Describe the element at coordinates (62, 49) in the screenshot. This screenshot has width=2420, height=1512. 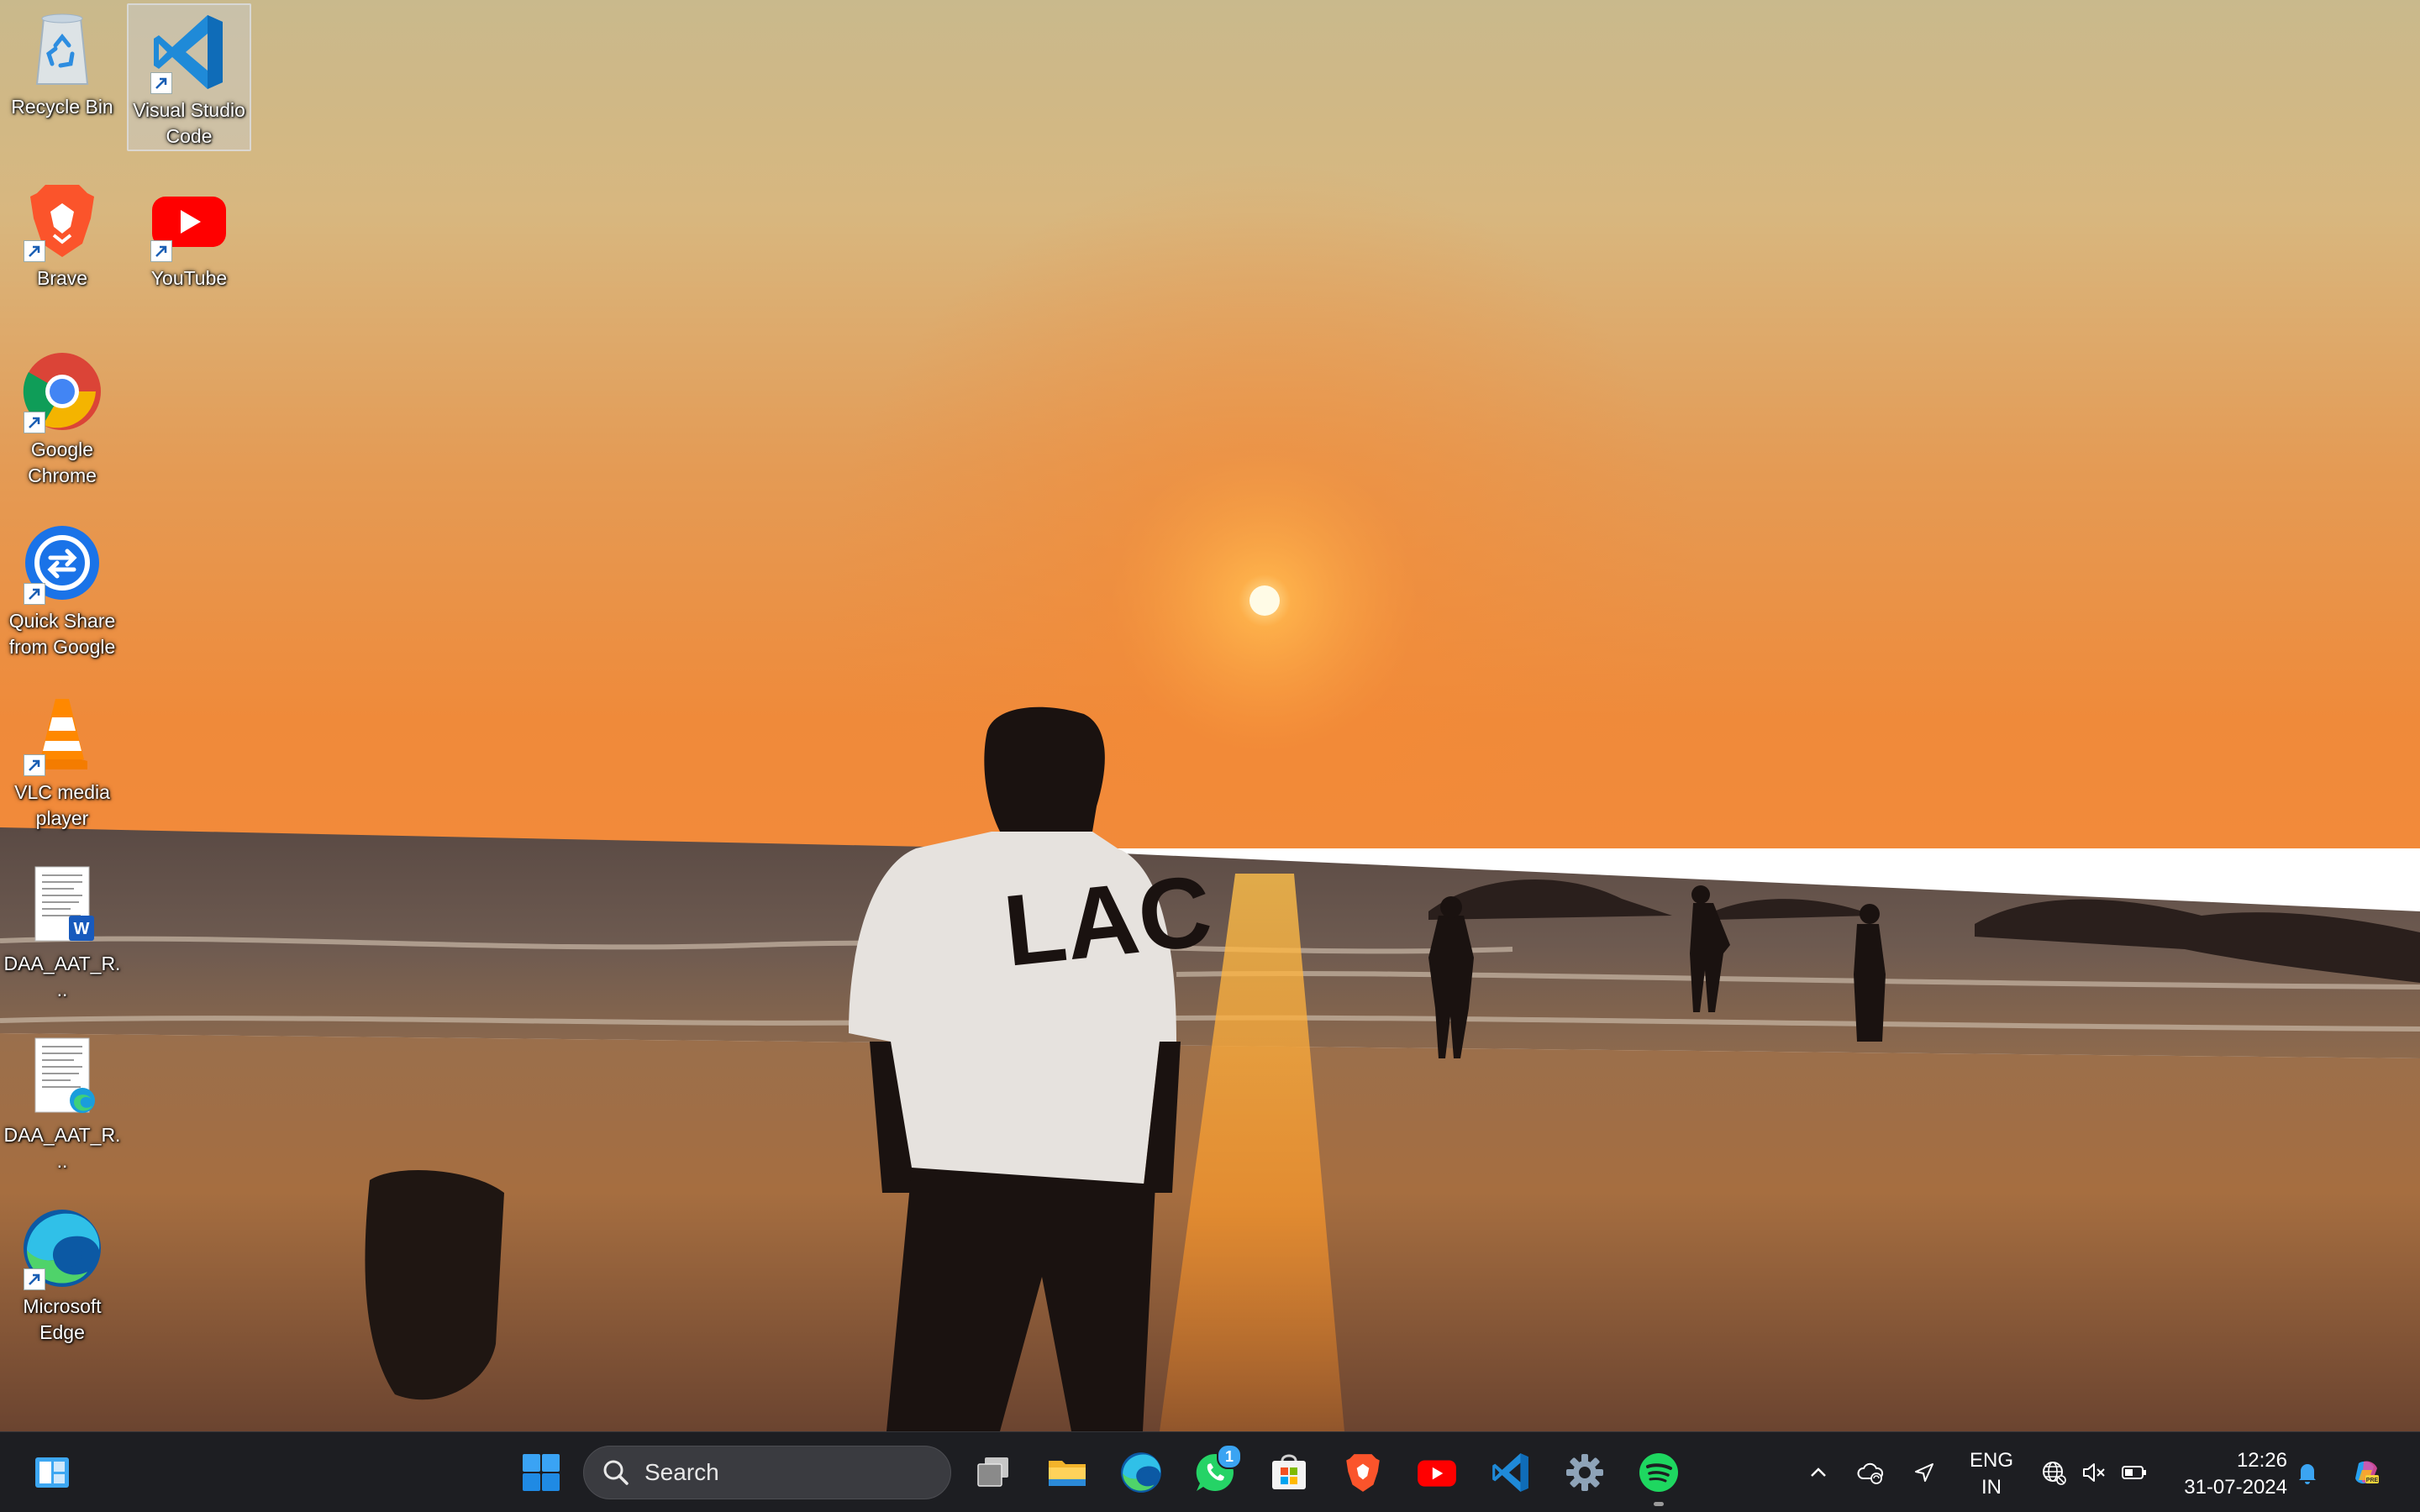
I see `recycle-bin-icon` at that location.